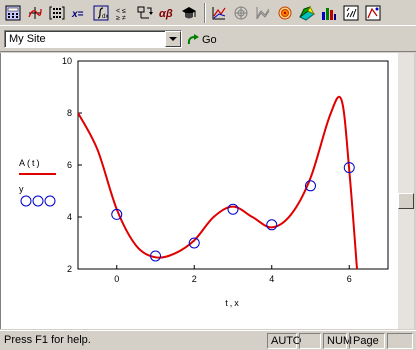  I want to click on dropdown-button, so click(173, 39).